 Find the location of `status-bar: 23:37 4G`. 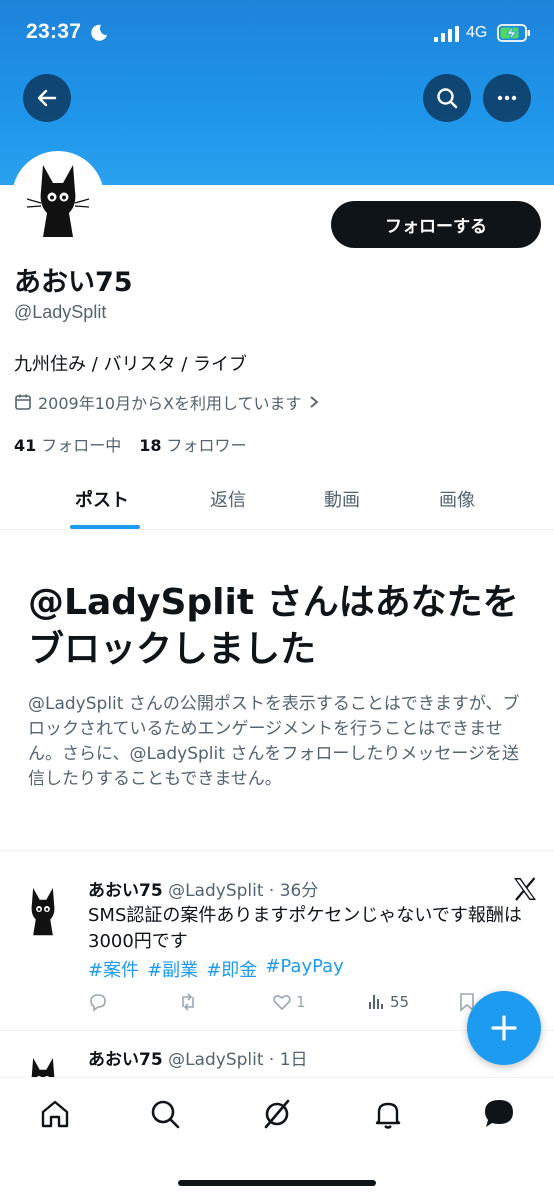

status-bar: 23:37 4G is located at coordinates (277, 35).